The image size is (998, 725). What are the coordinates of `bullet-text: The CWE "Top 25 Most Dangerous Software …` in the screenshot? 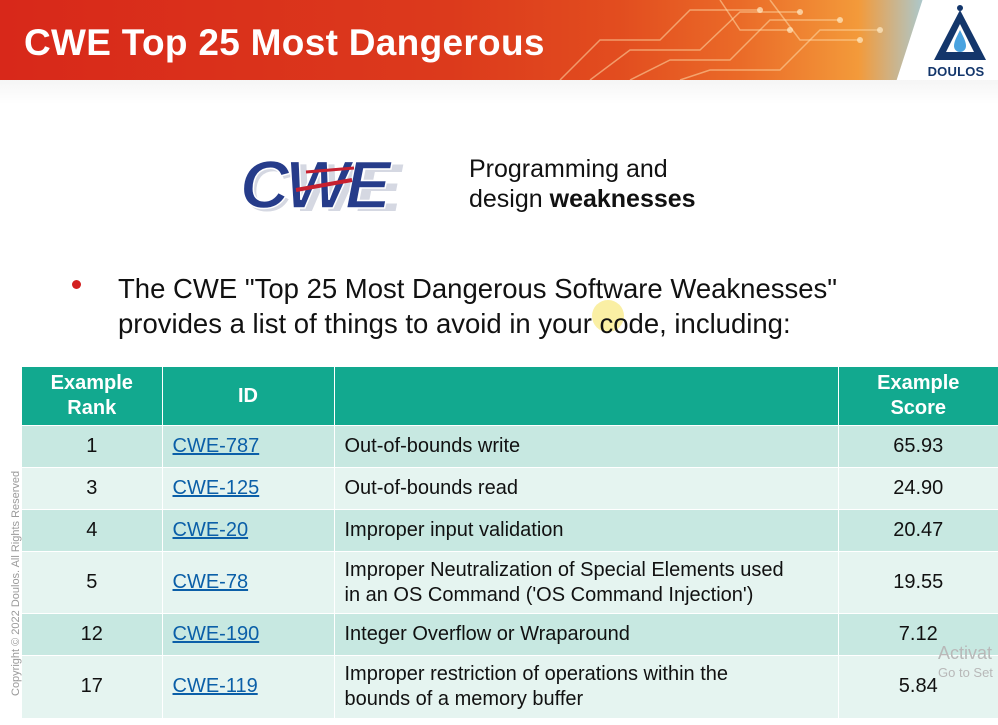 It's located at (528, 306).